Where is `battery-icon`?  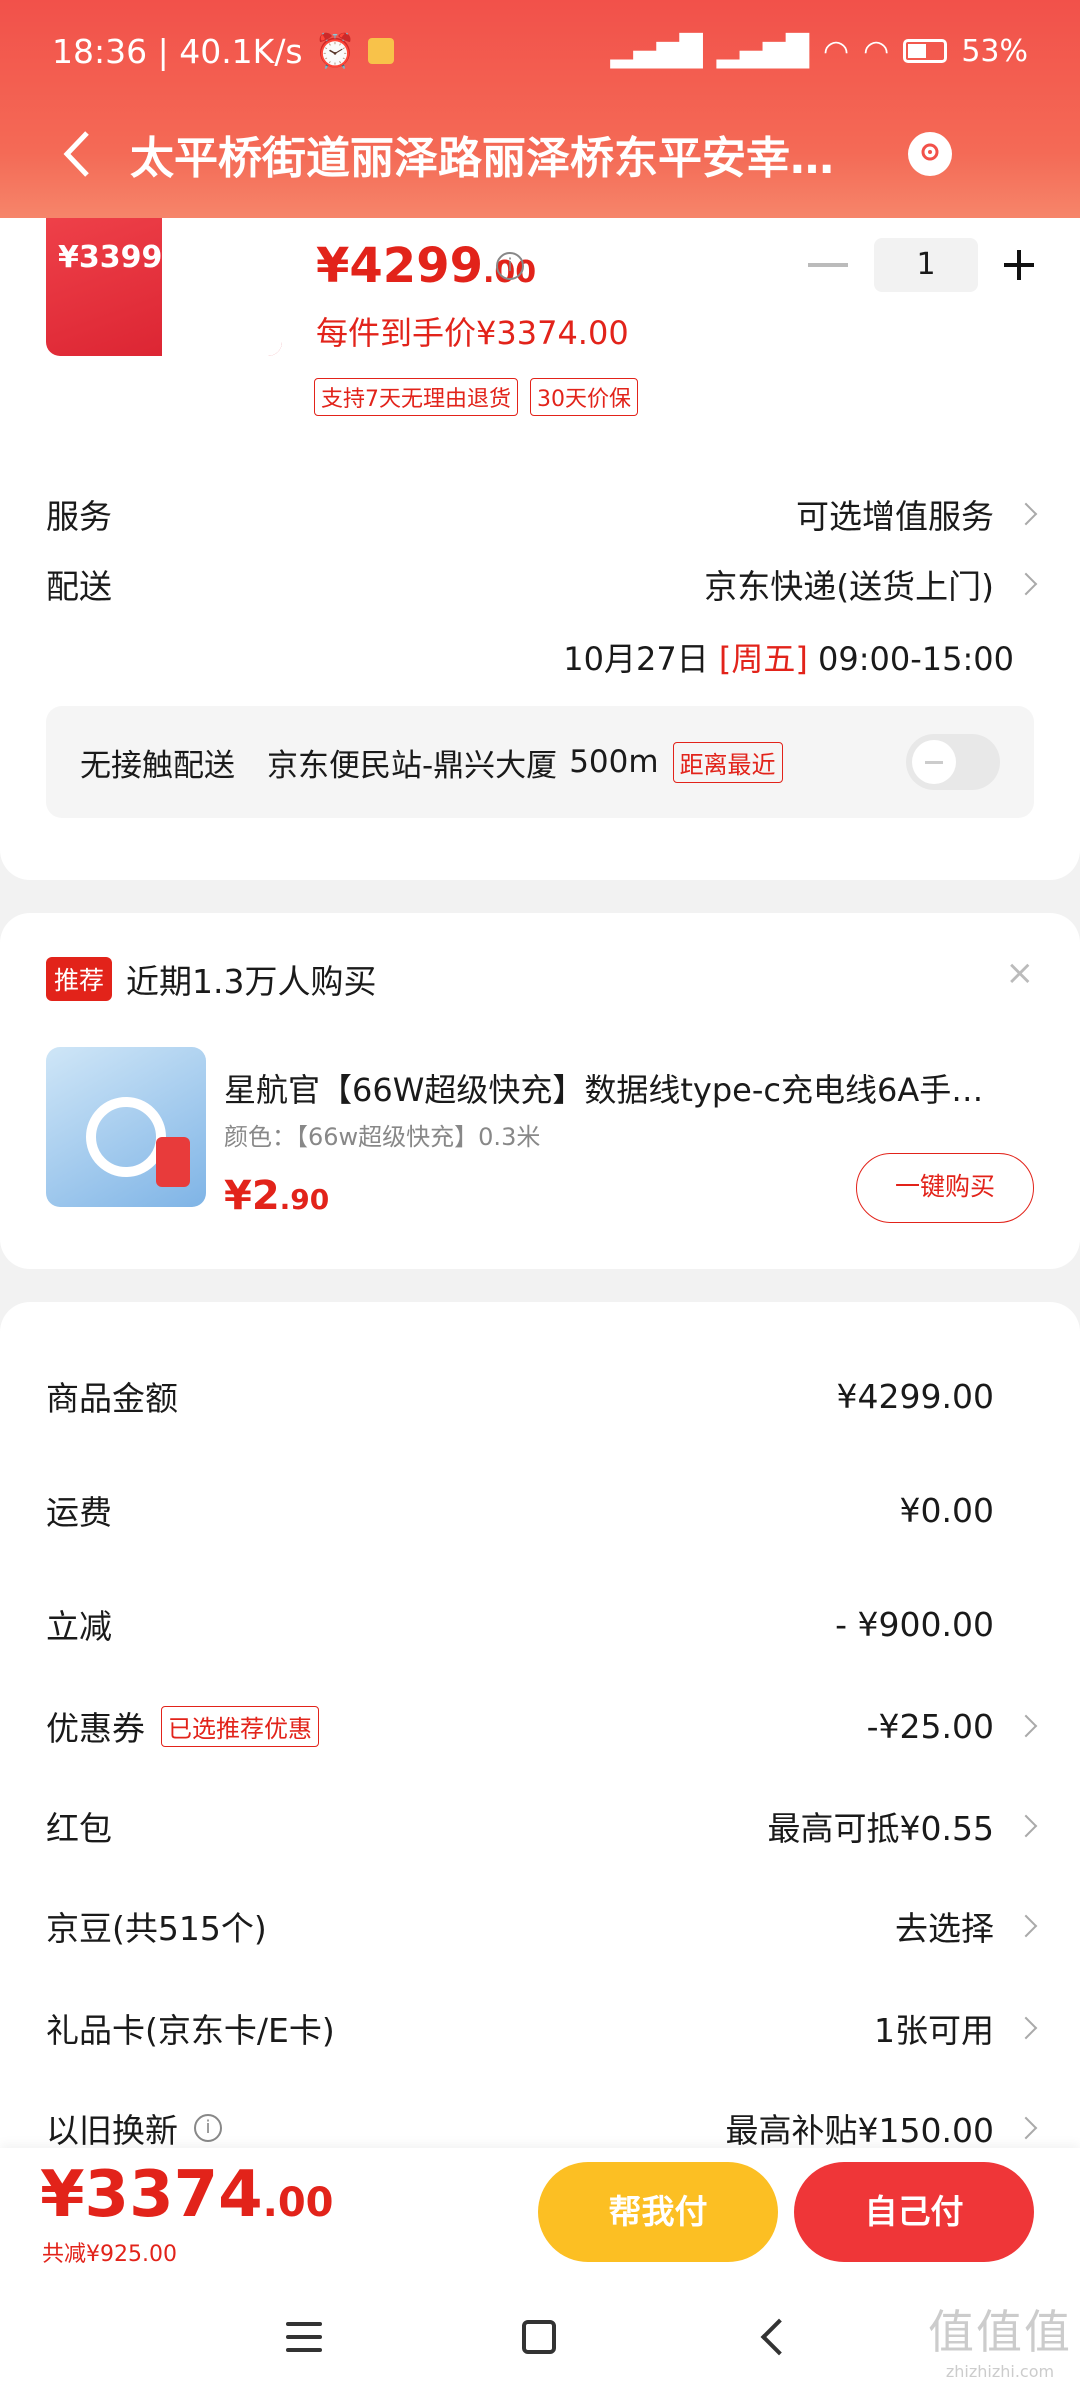 battery-icon is located at coordinates (925, 51).